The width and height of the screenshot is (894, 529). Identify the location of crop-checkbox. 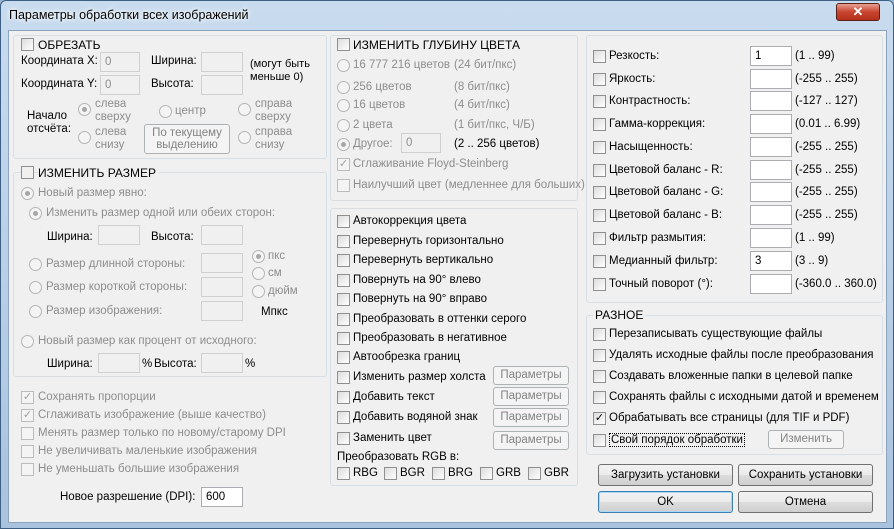
(27, 44).